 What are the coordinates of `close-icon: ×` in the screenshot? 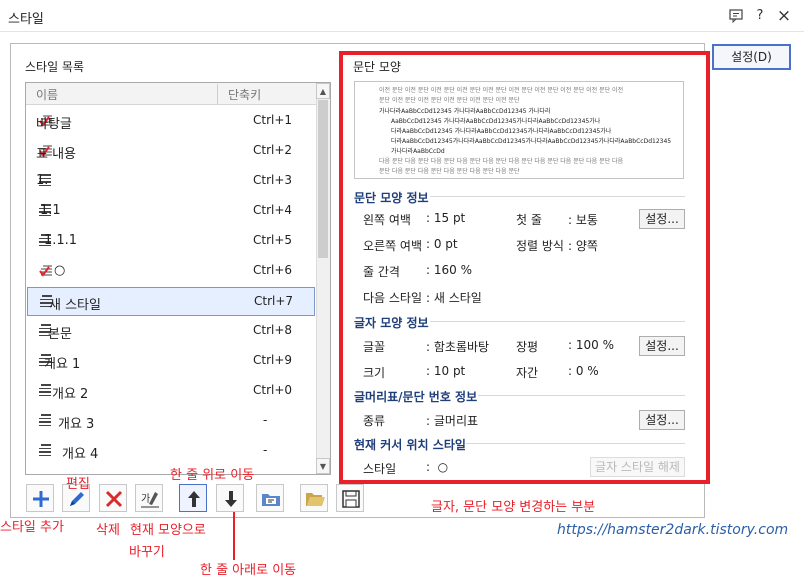 It's located at (784, 16).